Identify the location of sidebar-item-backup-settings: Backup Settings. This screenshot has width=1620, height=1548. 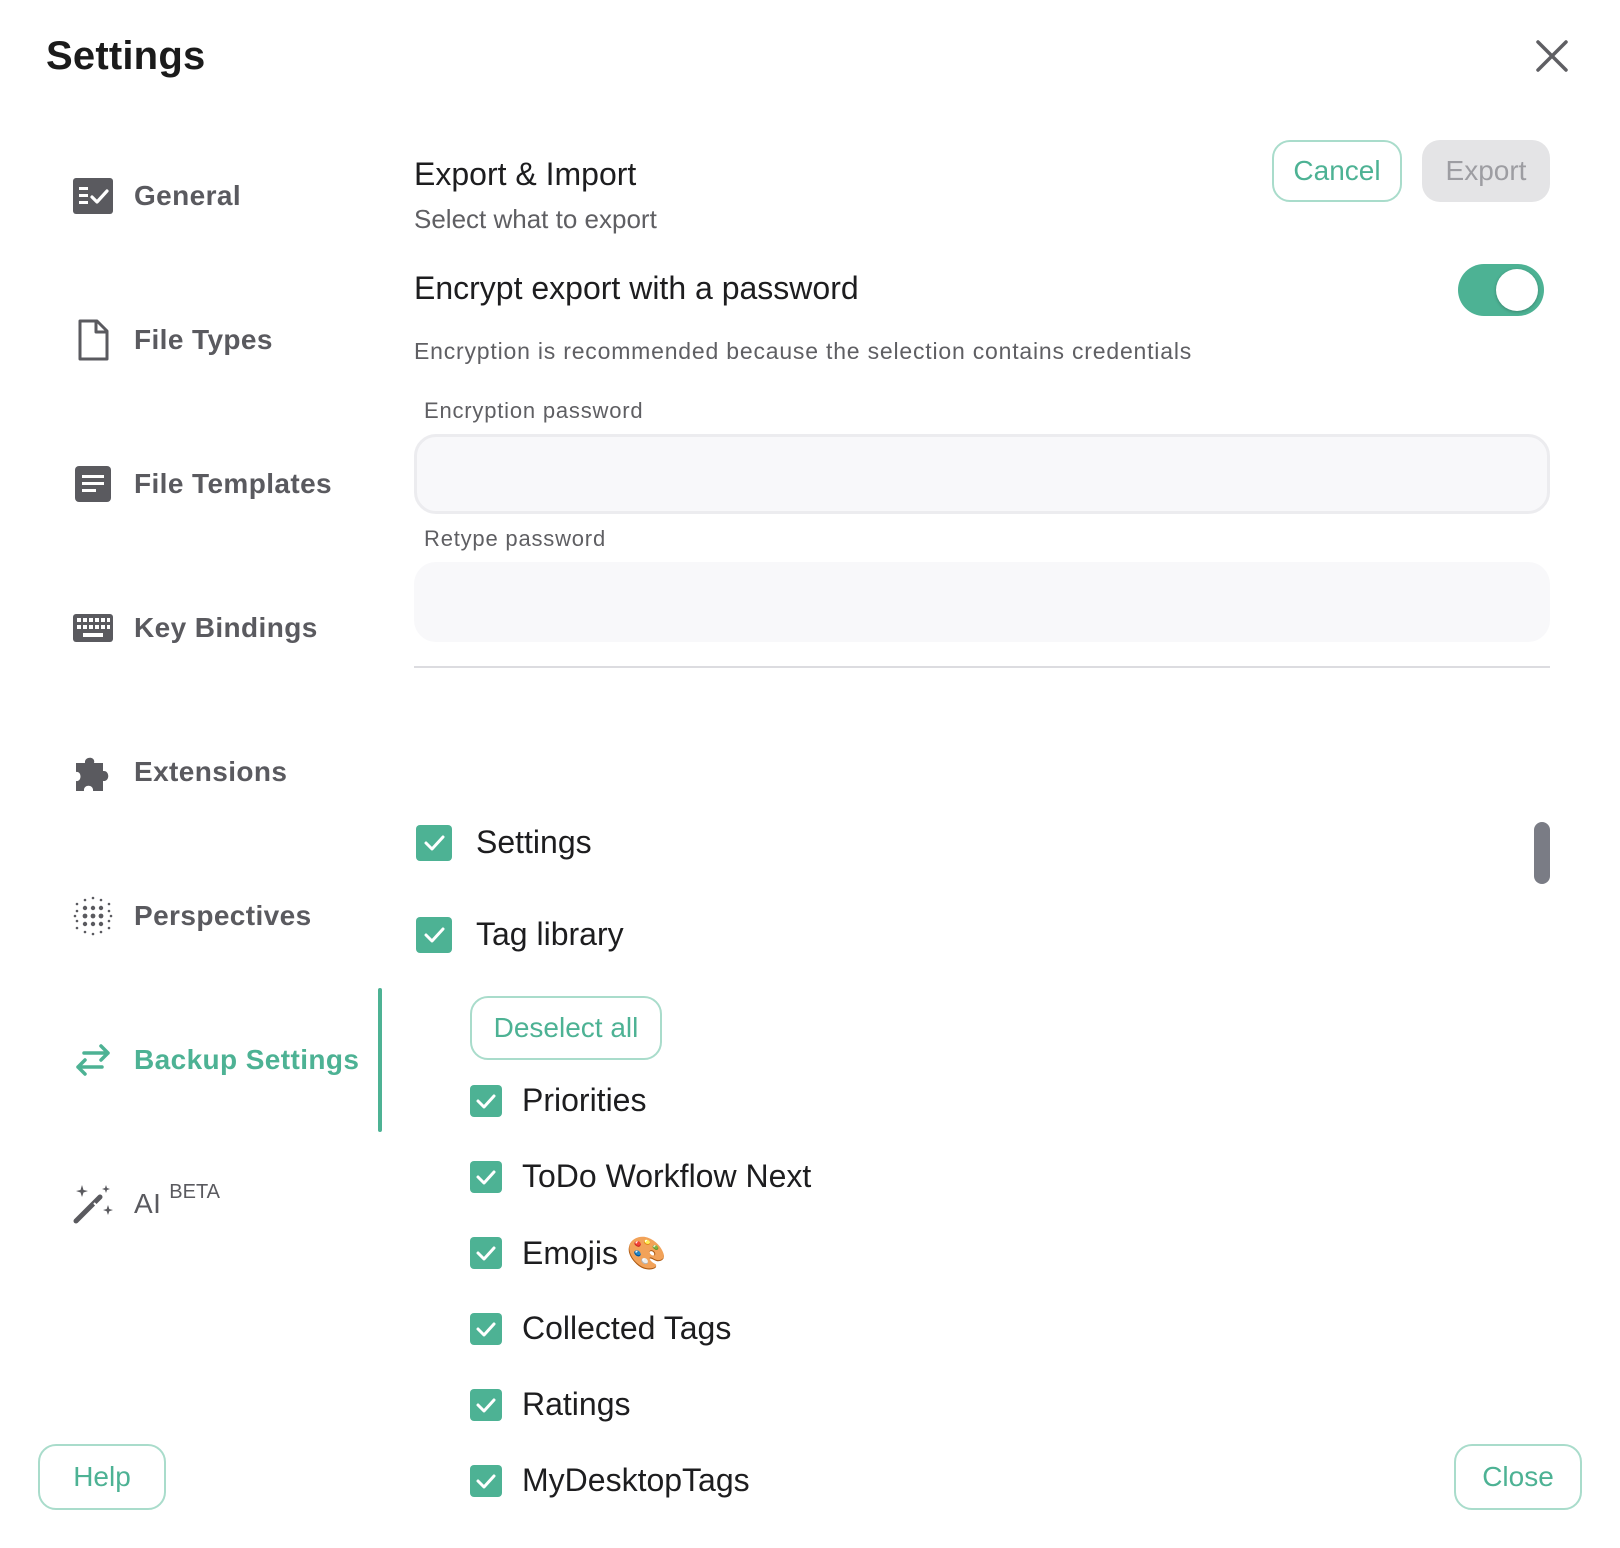
(222, 1060).